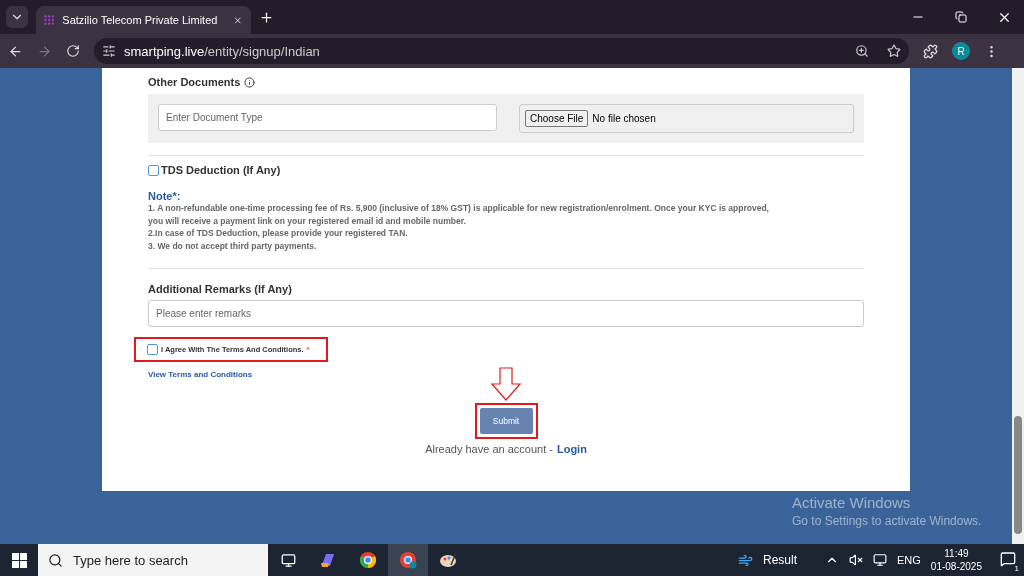 The image size is (1024, 576). I want to click on weather-text: Result, so click(780, 560).